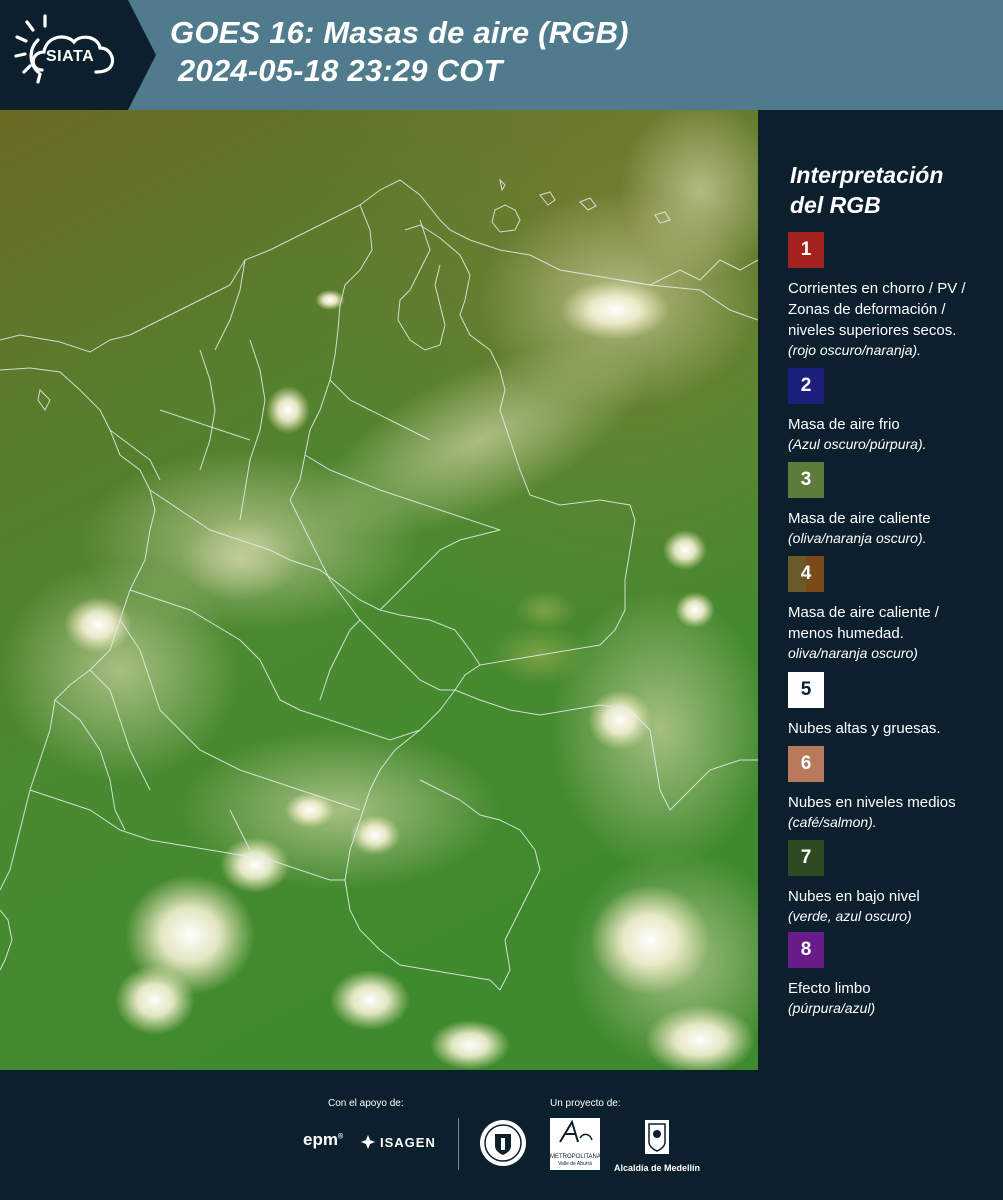  I want to click on legend-swatch-4: 4, so click(806, 574).